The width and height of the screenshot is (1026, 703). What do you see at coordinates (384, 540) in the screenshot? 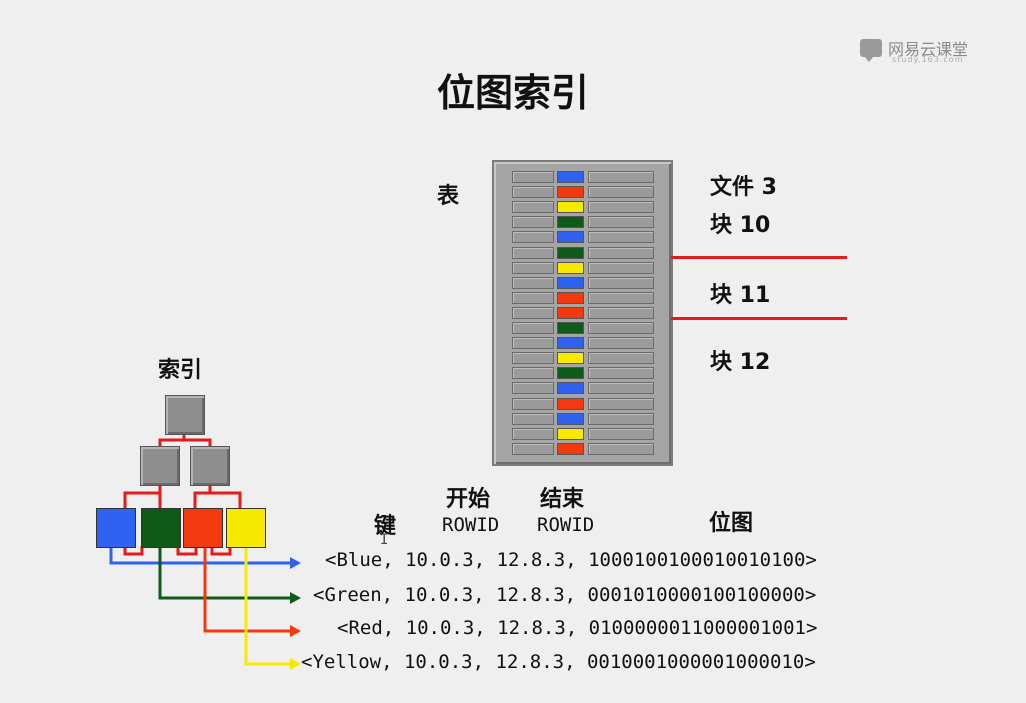
I see `text-cursor-icon: I` at bounding box center [384, 540].